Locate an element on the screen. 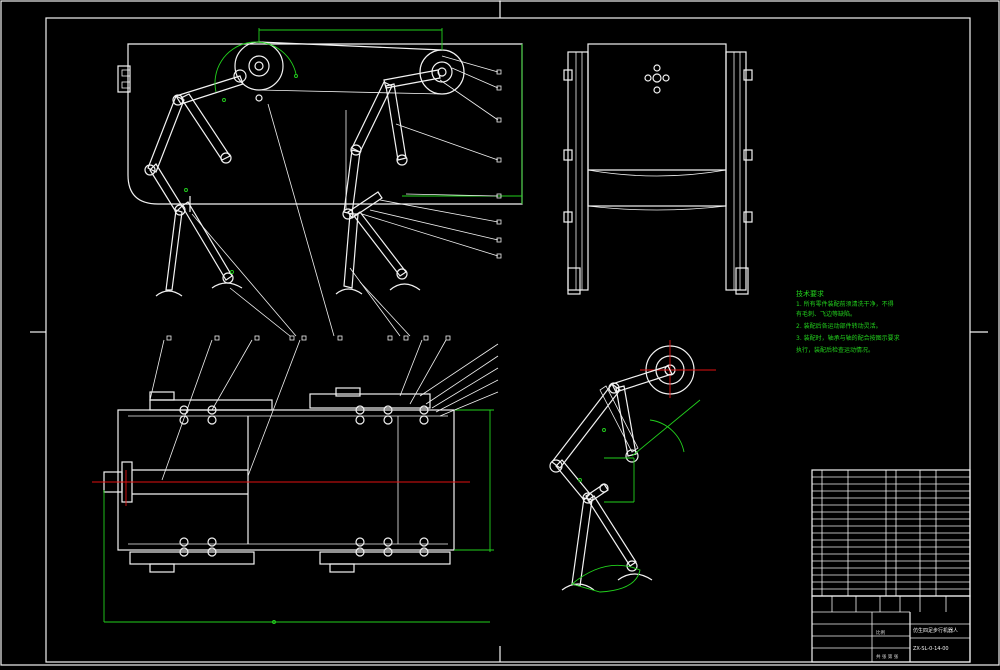  side-view is located at coordinates (658, 169).